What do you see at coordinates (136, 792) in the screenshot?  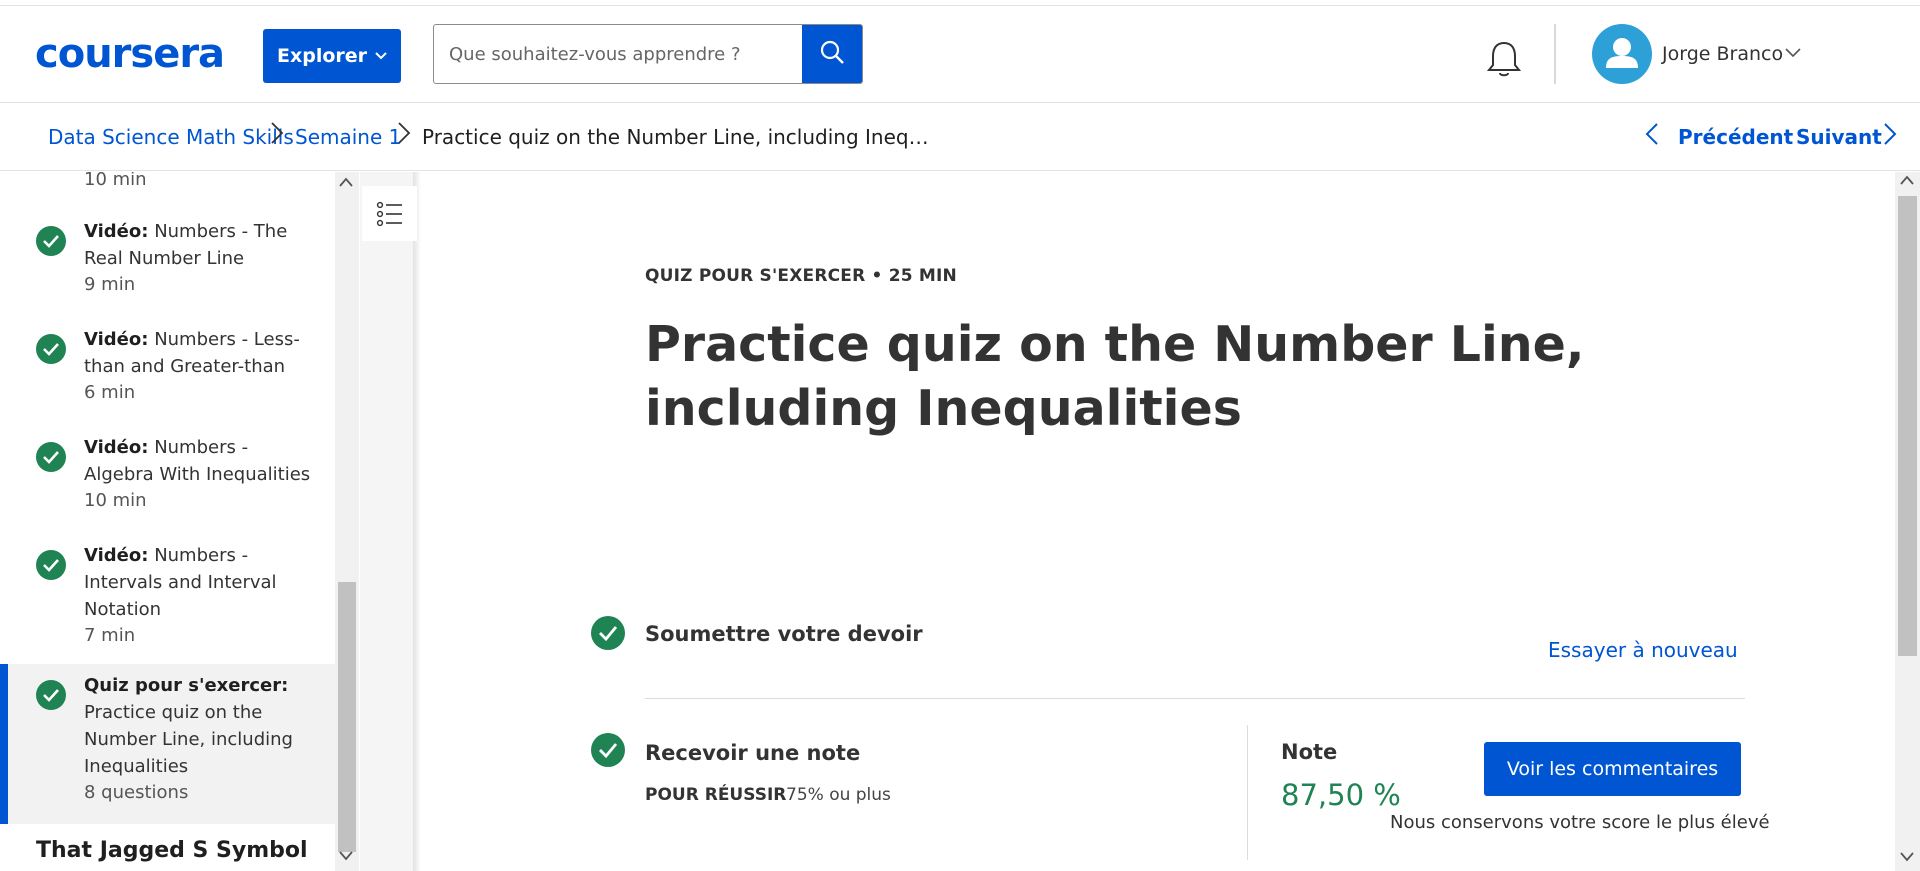 I see `item-duration: 8 questions` at bounding box center [136, 792].